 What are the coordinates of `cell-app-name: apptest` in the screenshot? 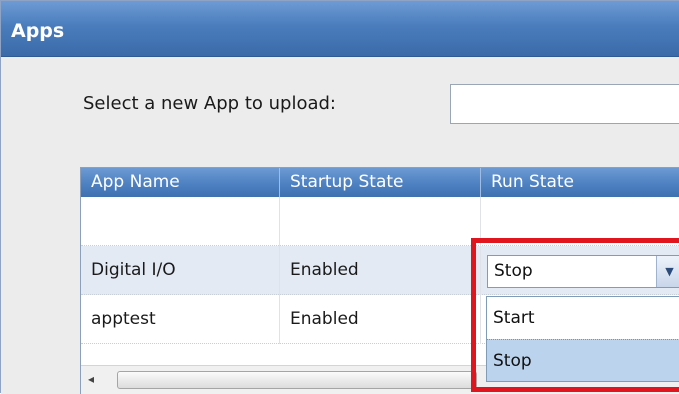 It's located at (180, 319).